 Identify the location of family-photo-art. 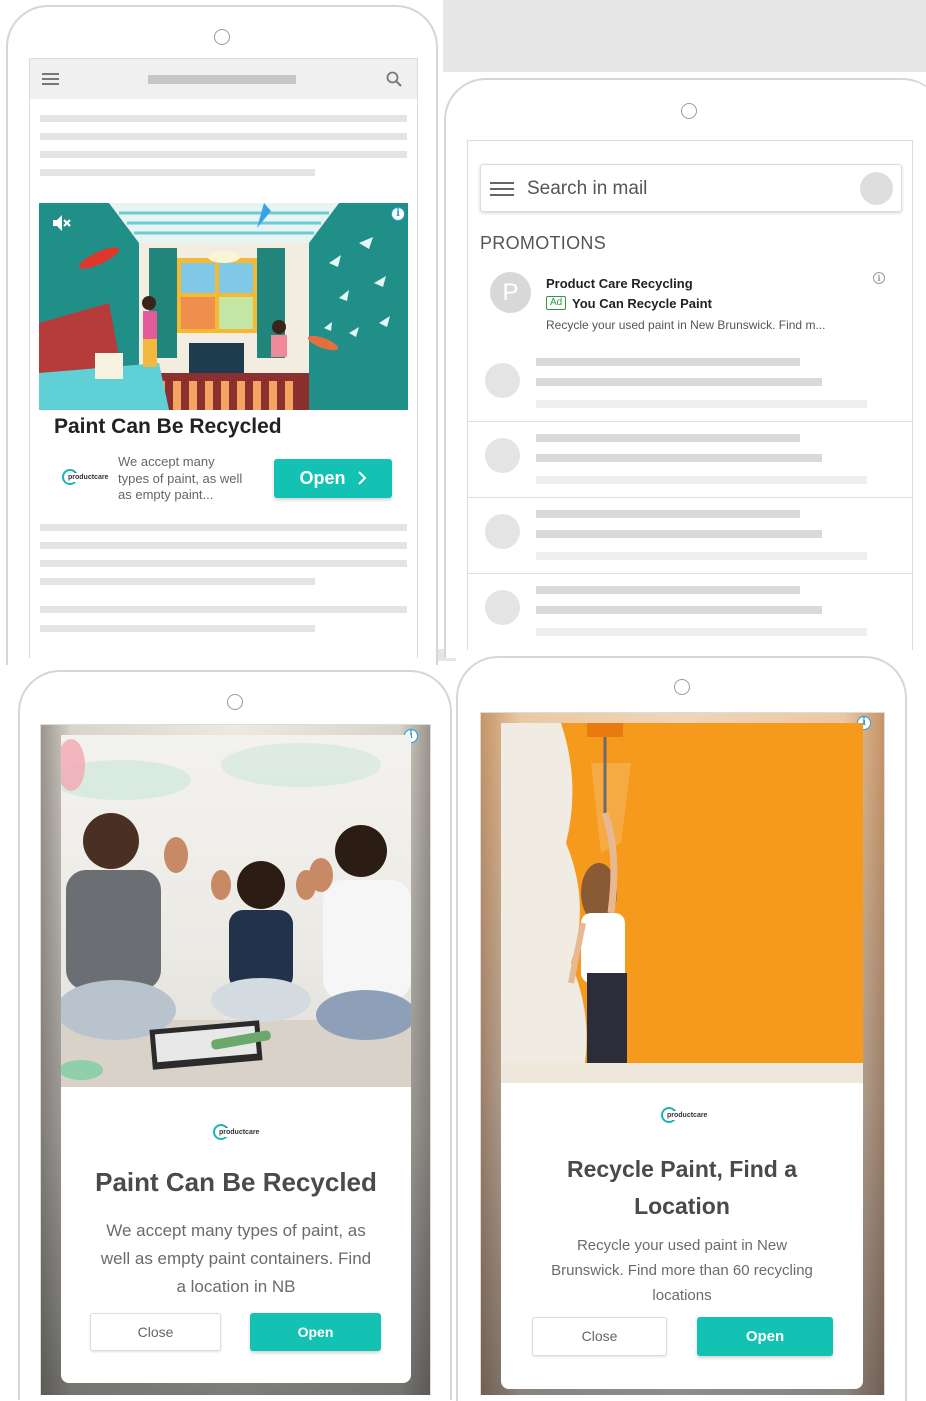
(236, 913).